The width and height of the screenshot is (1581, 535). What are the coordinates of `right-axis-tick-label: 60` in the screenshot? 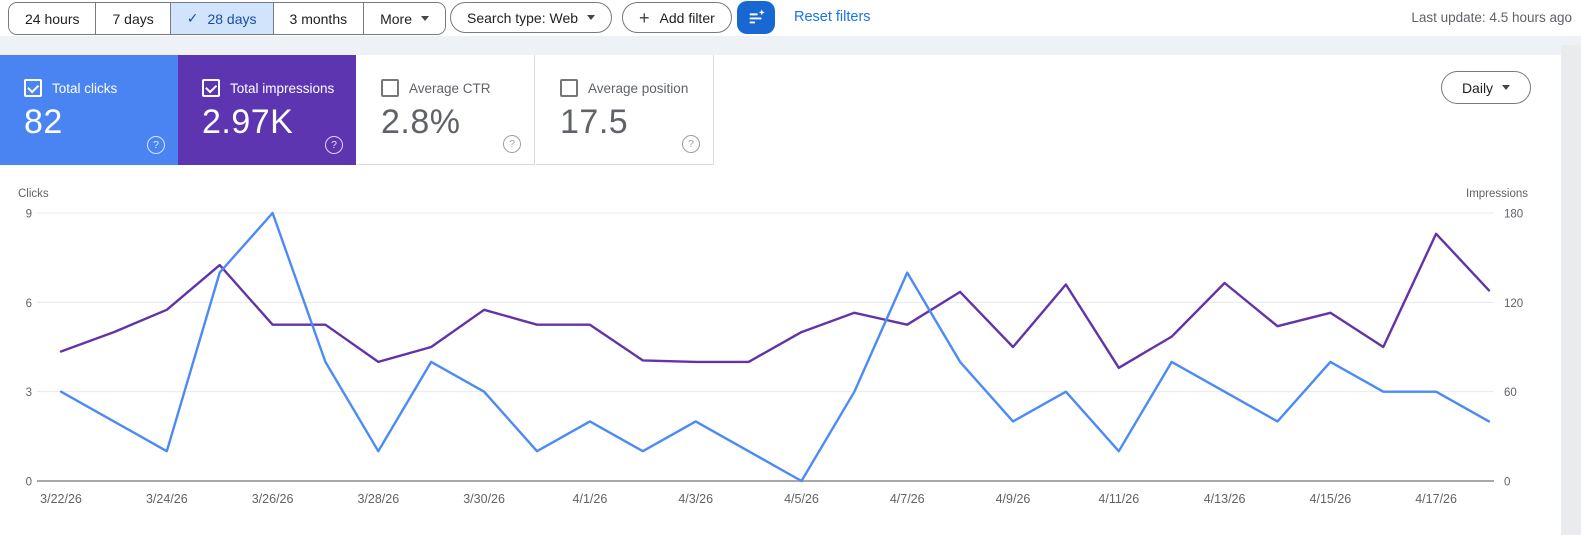 It's located at (1510, 393).